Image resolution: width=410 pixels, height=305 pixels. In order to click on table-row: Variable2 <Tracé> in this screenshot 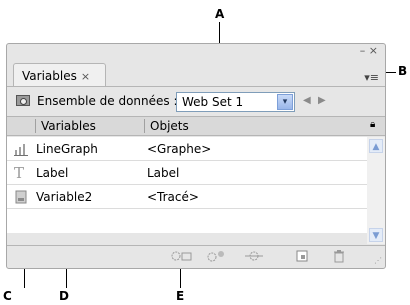, I will do `click(187, 197)`.